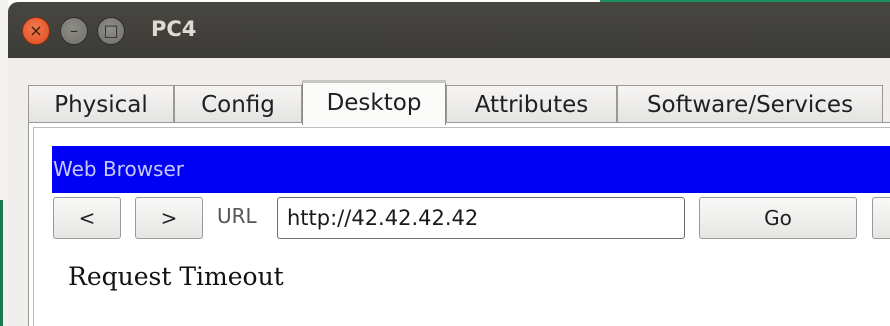 The image size is (890, 326). Describe the element at coordinates (4, 163) in the screenshot. I see `window-left-edge` at that location.